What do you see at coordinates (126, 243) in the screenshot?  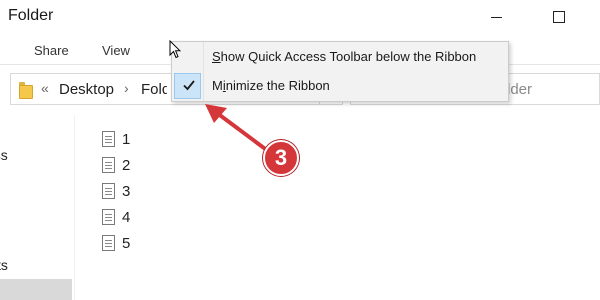 I see `file-name: 5` at bounding box center [126, 243].